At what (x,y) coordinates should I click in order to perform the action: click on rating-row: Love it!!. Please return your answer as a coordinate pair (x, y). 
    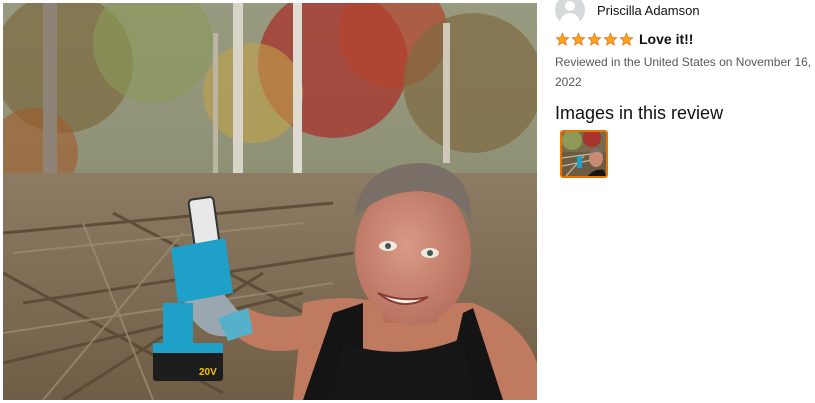
    Looking at the image, I should click on (624, 39).